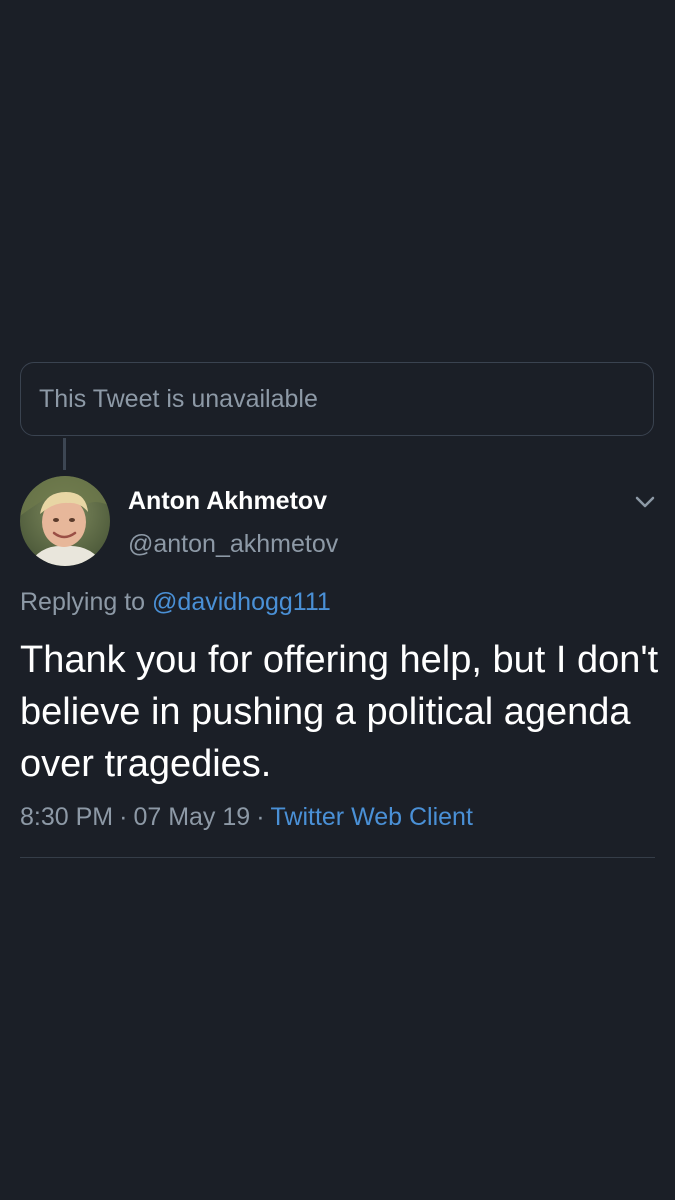 Image resolution: width=675 pixels, height=1200 pixels. What do you see at coordinates (178, 398) in the screenshot?
I see `unavailable-tweet-text: This Tweet is unavailable` at bounding box center [178, 398].